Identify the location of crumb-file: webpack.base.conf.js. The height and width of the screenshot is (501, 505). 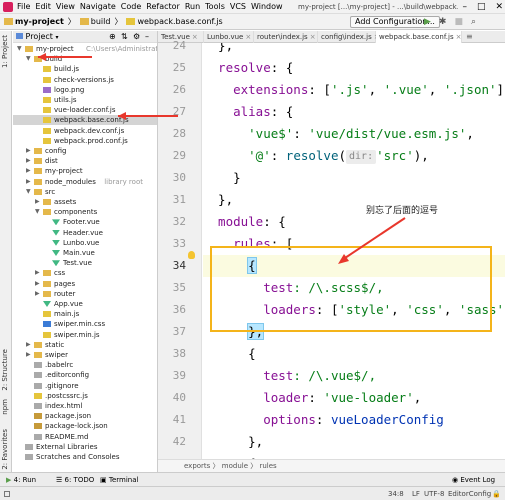
(174, 22).